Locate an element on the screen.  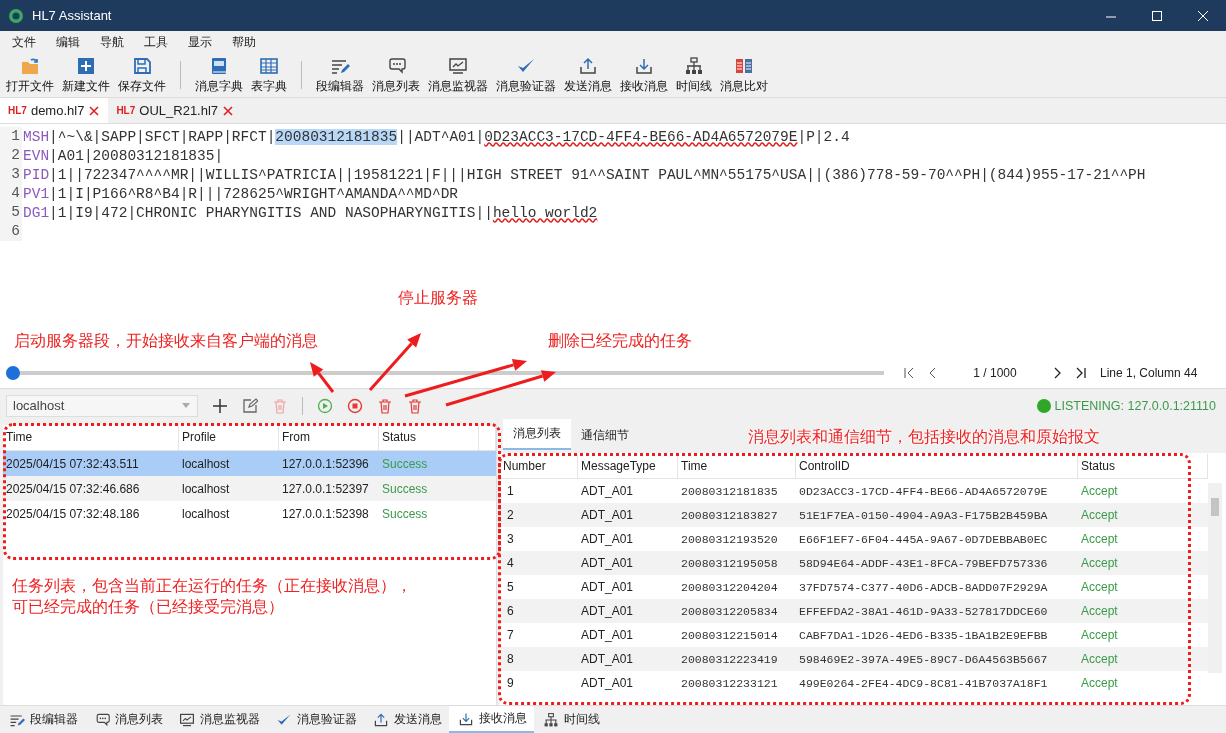
toolbar-button: 消息比对 is located at coordinates (744, 75).